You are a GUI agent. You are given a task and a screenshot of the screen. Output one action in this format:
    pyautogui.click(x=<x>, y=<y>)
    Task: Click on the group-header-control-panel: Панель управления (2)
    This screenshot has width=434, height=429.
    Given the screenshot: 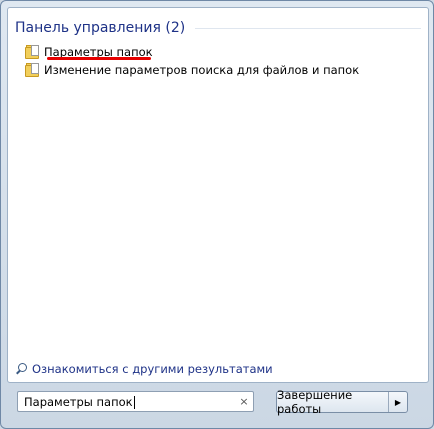 What is the action you would take?
    pyautogui.click(x=218, y=28)
    